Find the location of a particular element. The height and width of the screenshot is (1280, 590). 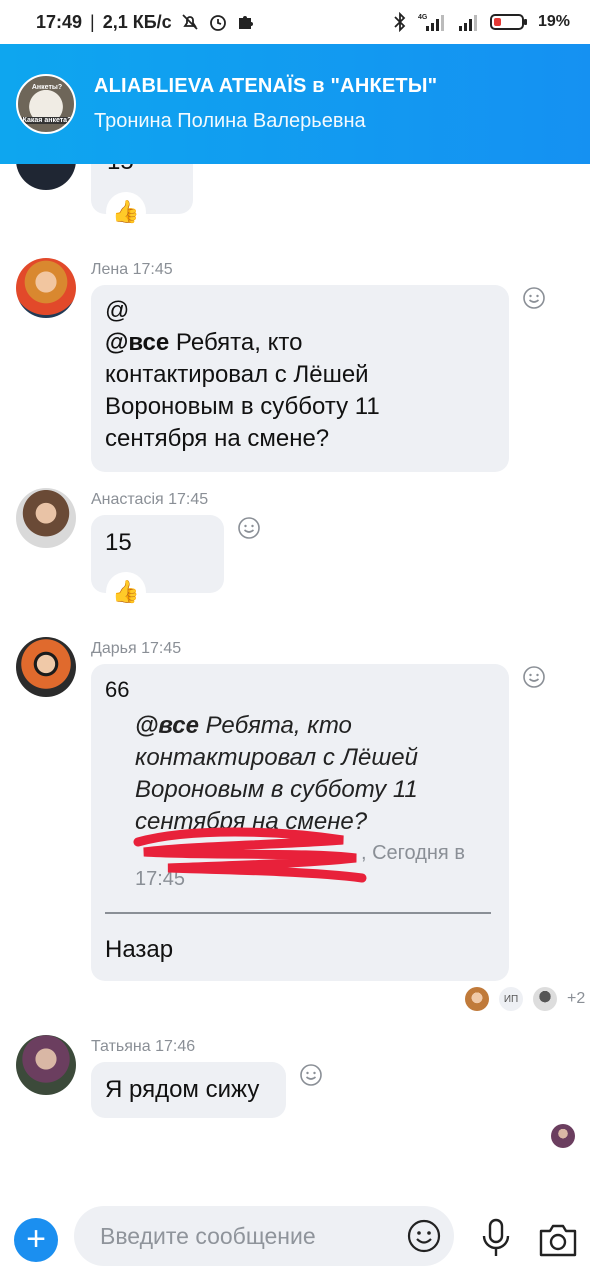

bluetooth-icon is located at coordinates (400, 22).